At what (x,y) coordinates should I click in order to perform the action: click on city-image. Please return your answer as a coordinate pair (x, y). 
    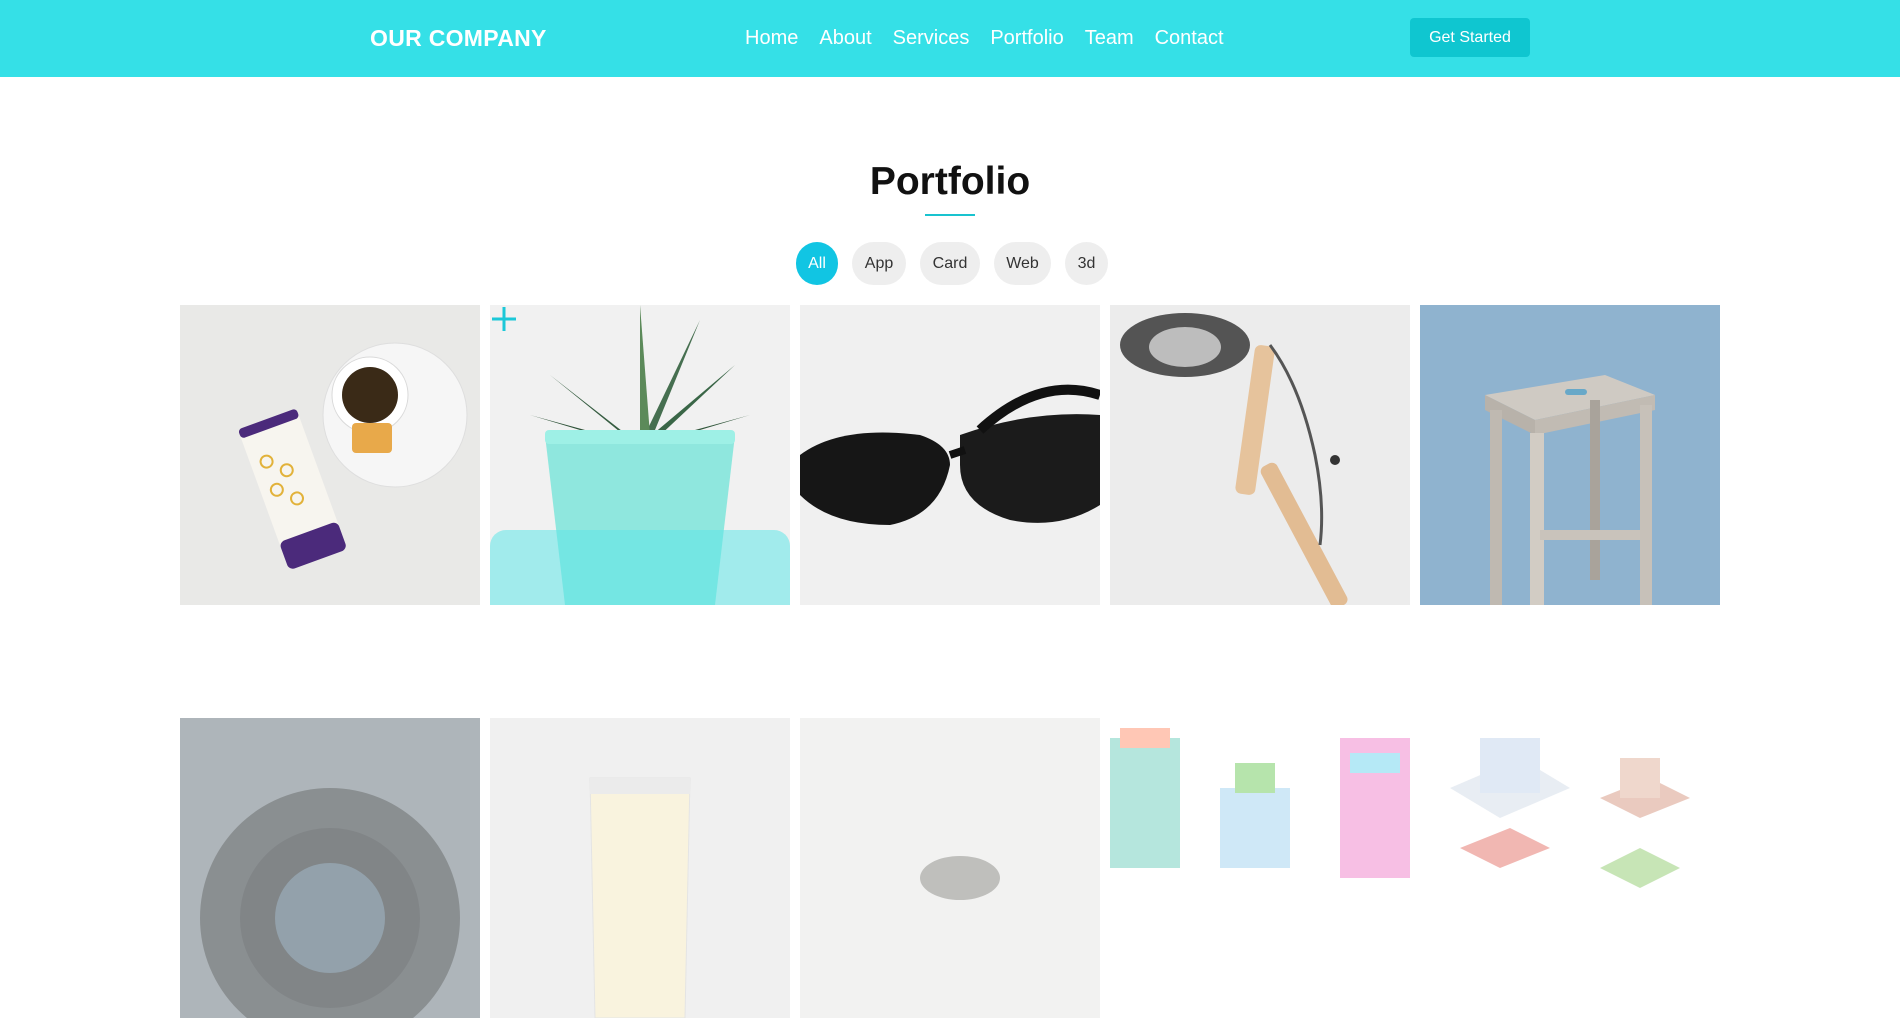
    Looking at the image, I should click on (1570, 868).